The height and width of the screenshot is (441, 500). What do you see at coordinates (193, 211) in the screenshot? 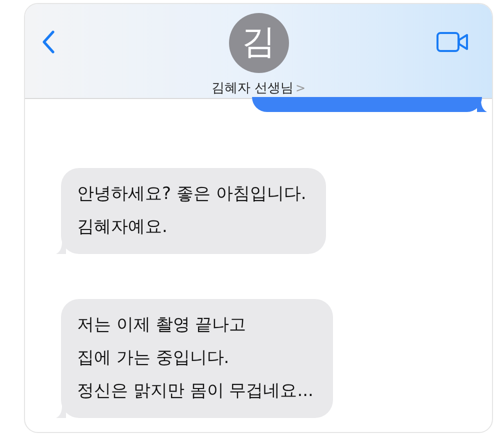
I see `received-message-bubble: 안녕하세요? 좋은 아침입니다. 김혜자예요.` at bounding box center [193, 211].